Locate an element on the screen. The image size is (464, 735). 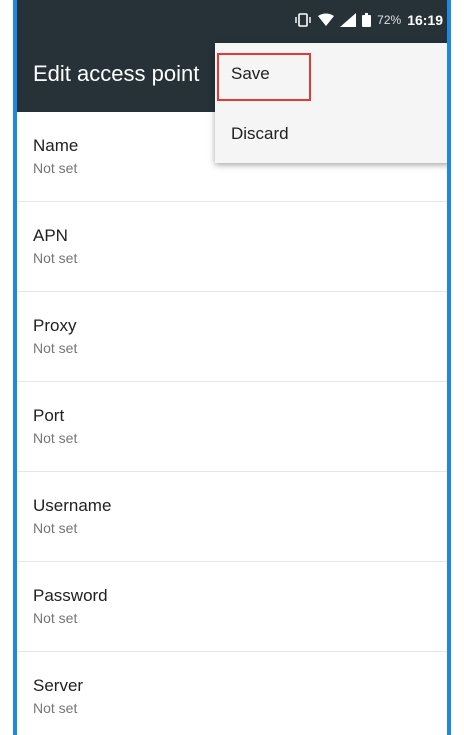
save-menu-item: Save is located at coordinates (331, 74).